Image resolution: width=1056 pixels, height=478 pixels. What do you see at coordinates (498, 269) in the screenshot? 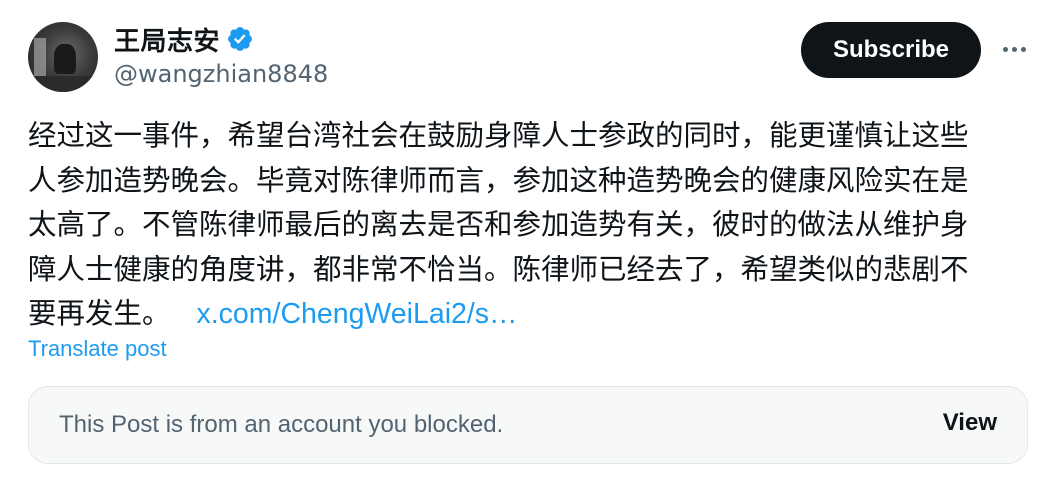
I see `post-text-line: 障人士健康的角度讲，都非常不恰当。陈律师已经去了，希望类似的悲剧不` at bounding box center [498, 269].